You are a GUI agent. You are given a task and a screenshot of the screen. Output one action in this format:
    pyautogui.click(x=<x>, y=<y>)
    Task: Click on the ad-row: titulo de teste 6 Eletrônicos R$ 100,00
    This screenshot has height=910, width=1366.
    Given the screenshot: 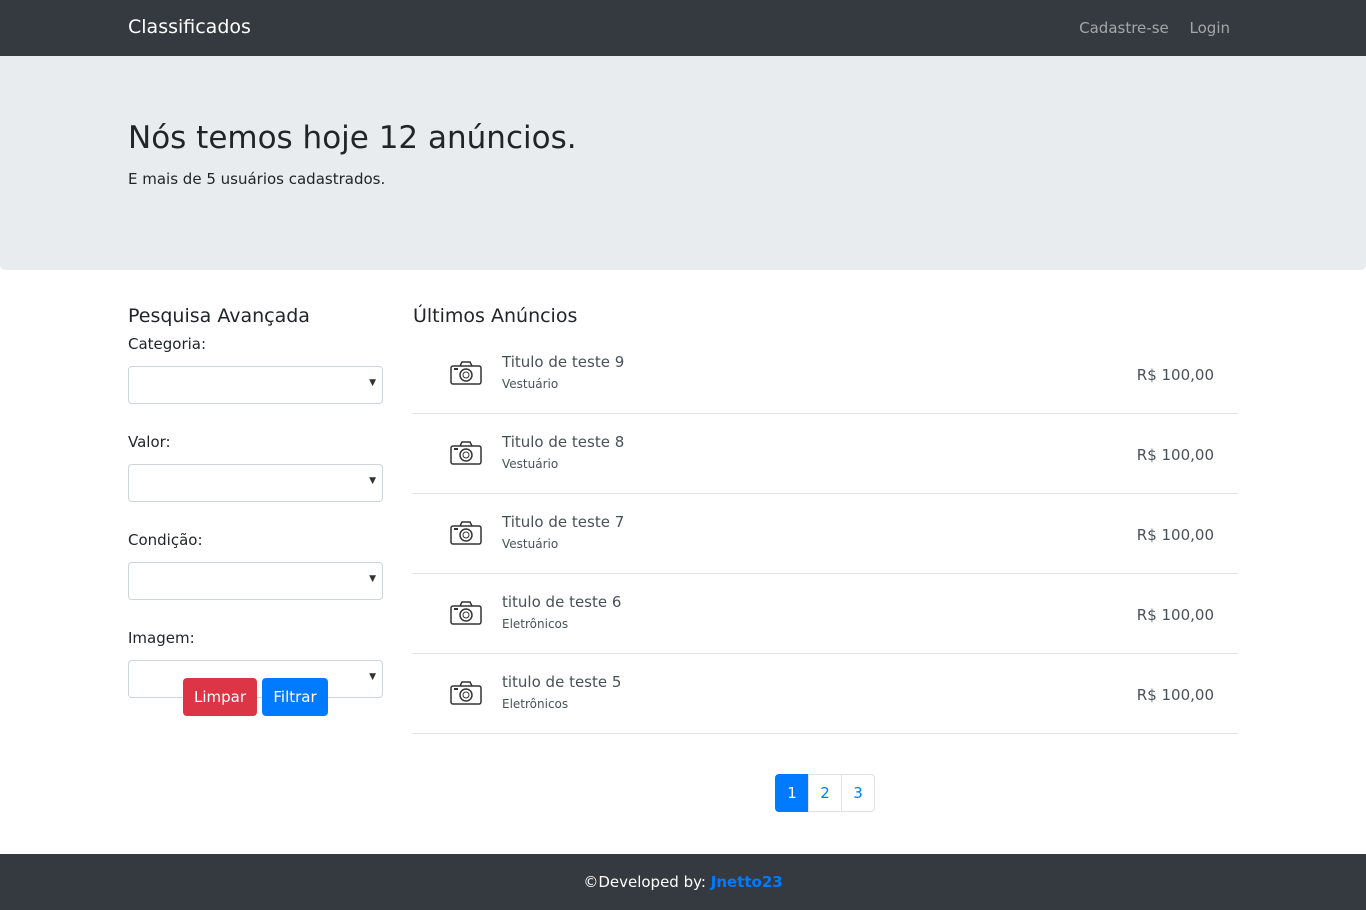 What is the action you would take?
    pyautogui.click(x=825, y=614)
    